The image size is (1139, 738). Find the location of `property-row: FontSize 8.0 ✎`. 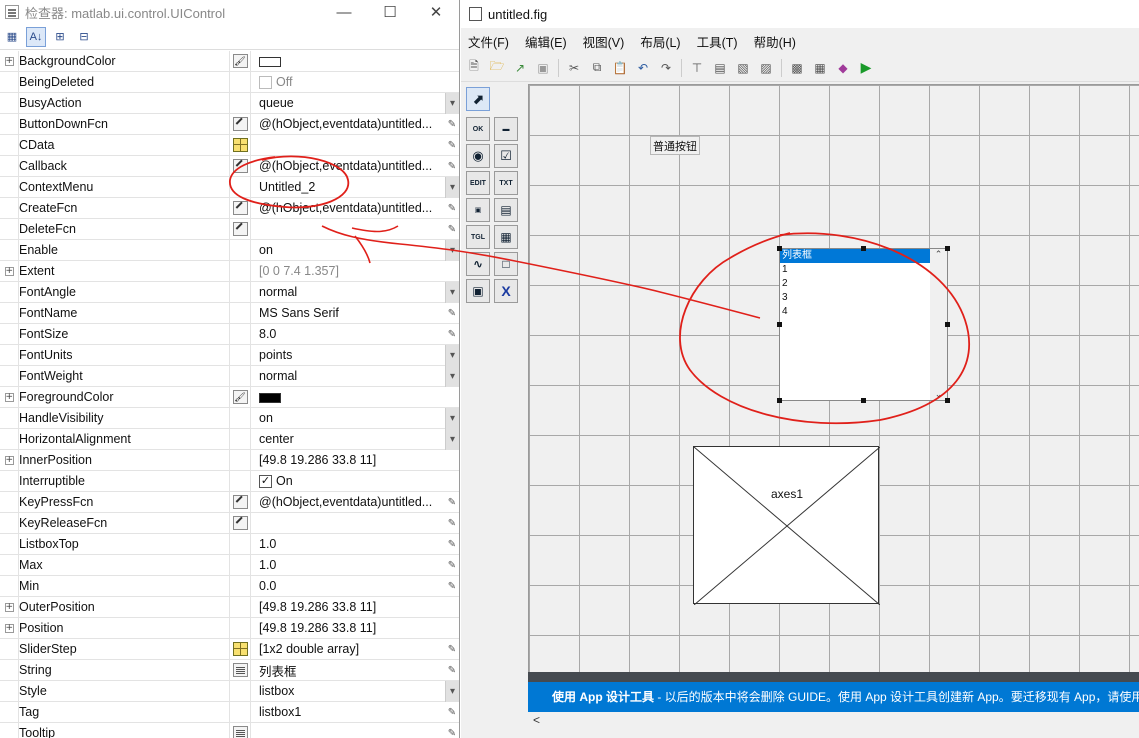

property-row: FontSize 8.0 ✎ is located at coordinates (229, 334).